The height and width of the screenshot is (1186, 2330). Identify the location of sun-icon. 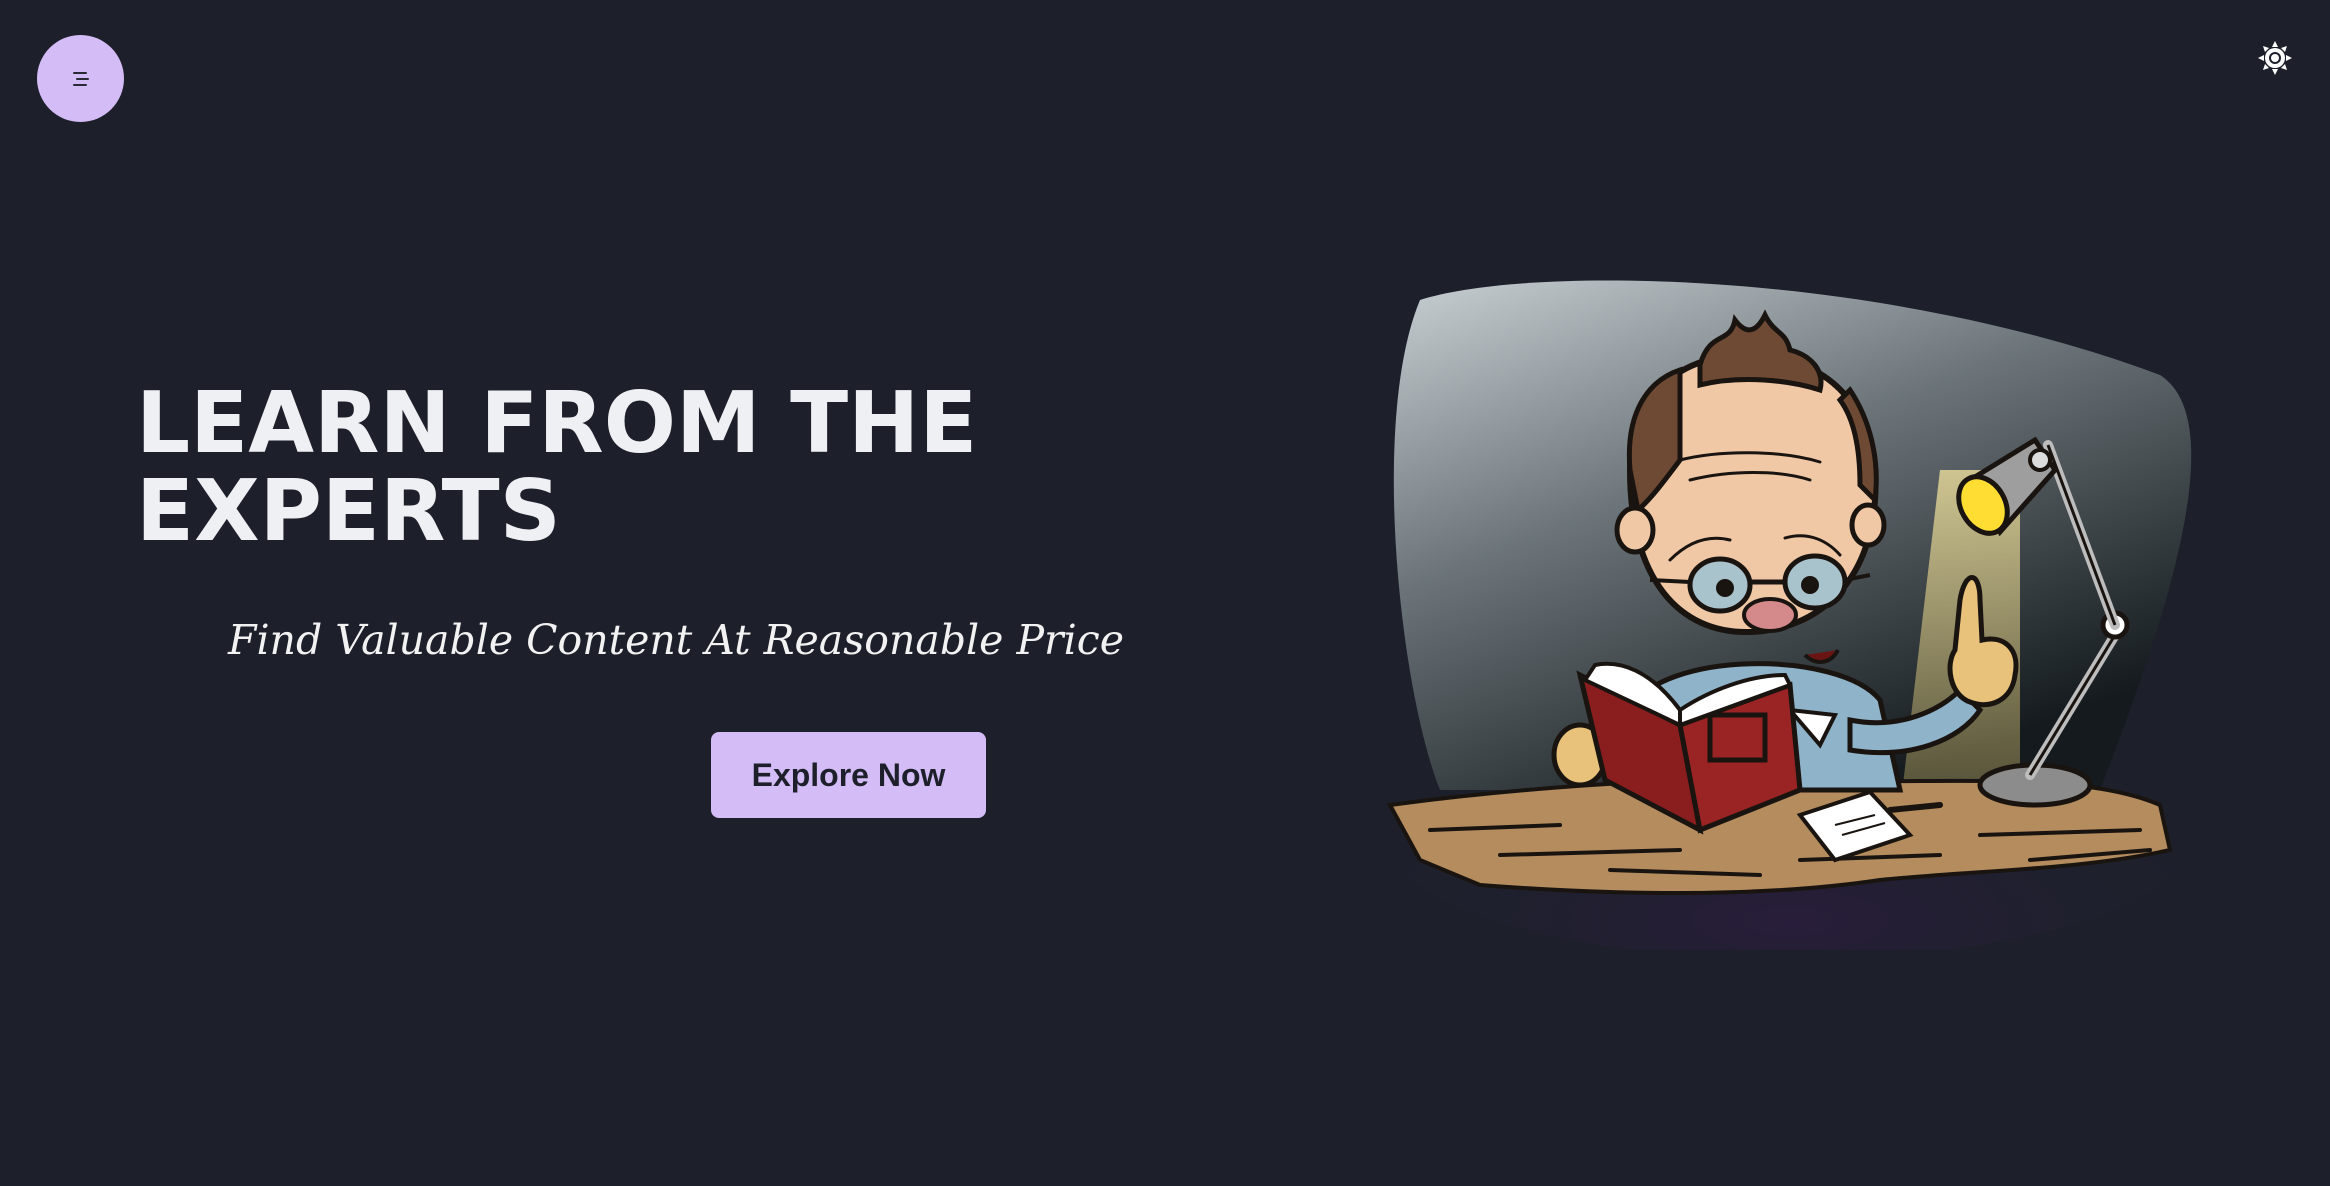
(2275, 58).